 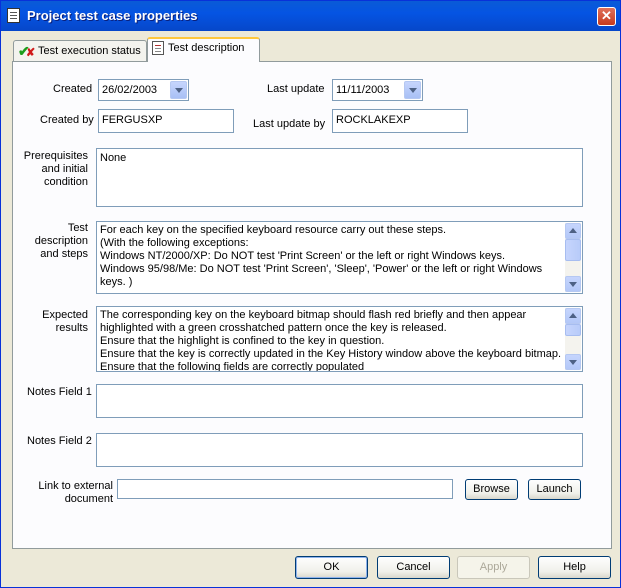 I want to click on close-button: ✕, so click(x=606, y=16).